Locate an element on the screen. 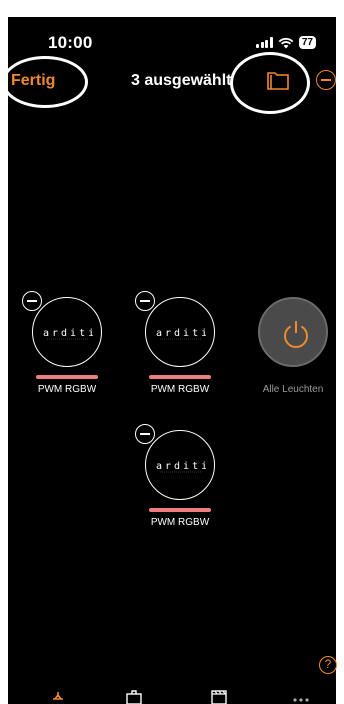 The image size is (344, 704). tab-scene-icon is located at coordinates (134, 697).